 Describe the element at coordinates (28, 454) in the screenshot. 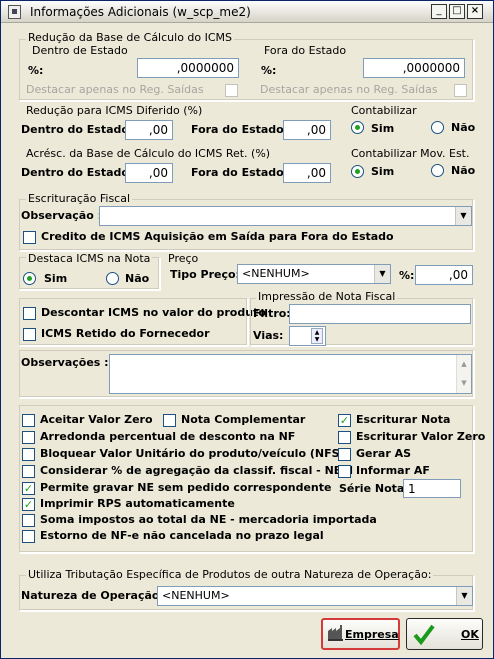

I see `bloquear-checkbox` at that location.